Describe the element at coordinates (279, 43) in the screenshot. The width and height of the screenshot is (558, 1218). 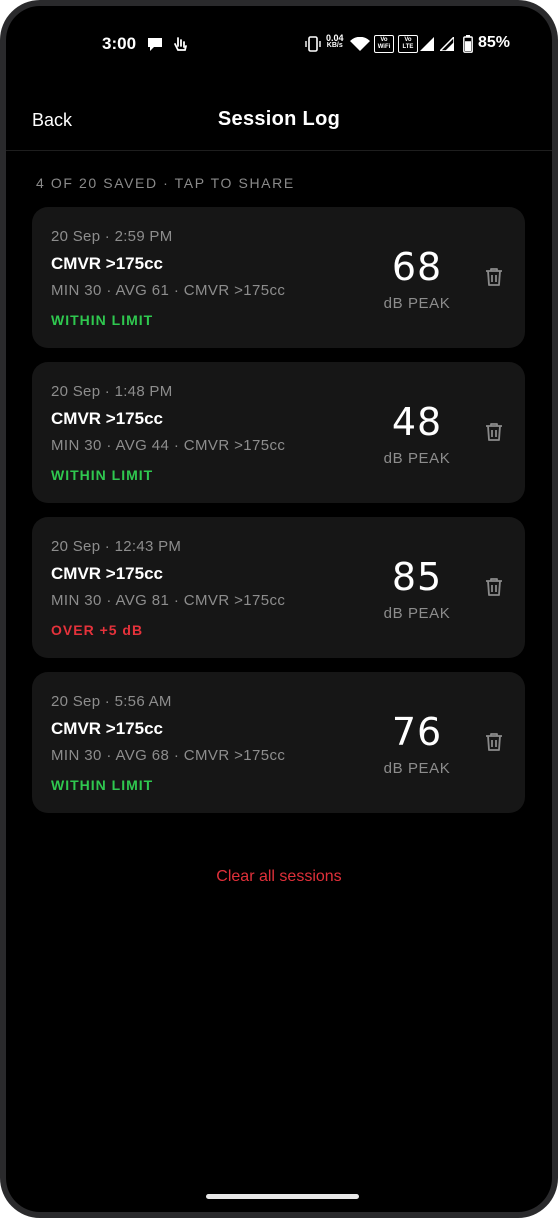
I see `status-bar: 3:00 0.04 KB/s Vo WiFi Vo LTE 85%` at that location.